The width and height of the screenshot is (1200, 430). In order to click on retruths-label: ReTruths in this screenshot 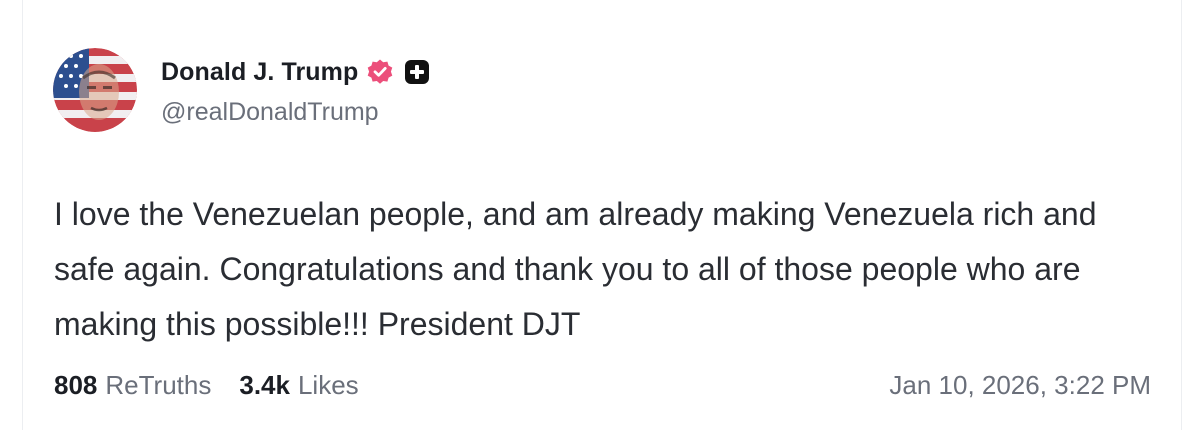, I will do `click(158, 385)`.